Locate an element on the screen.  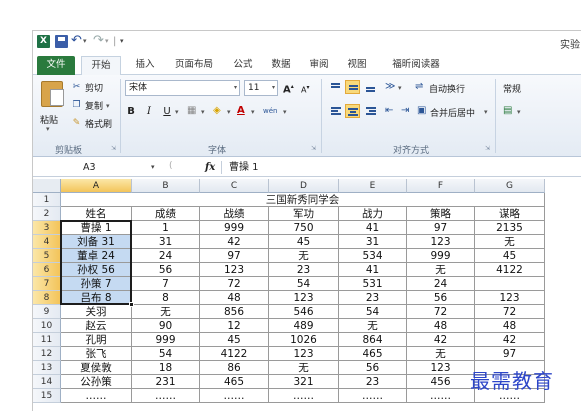
table-cell: 546 is located at coordinates (304, 312).